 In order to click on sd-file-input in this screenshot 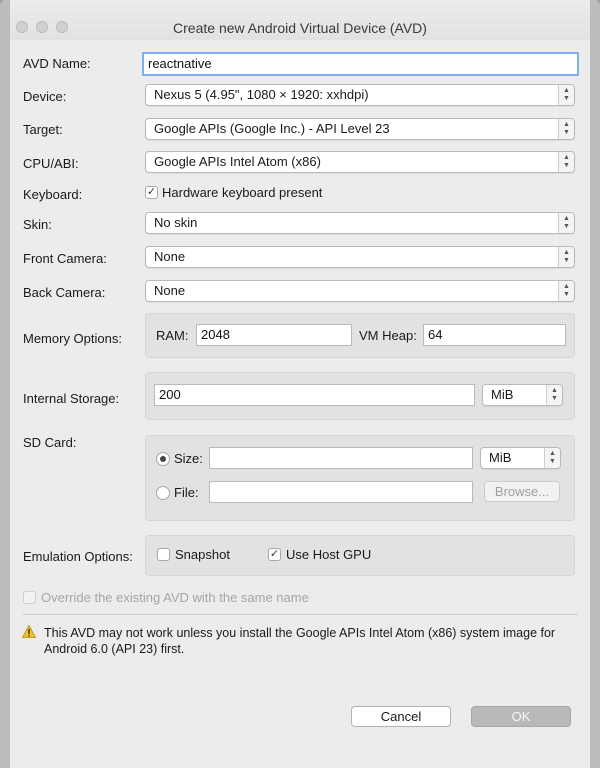, I will do `click(341, 492)`.